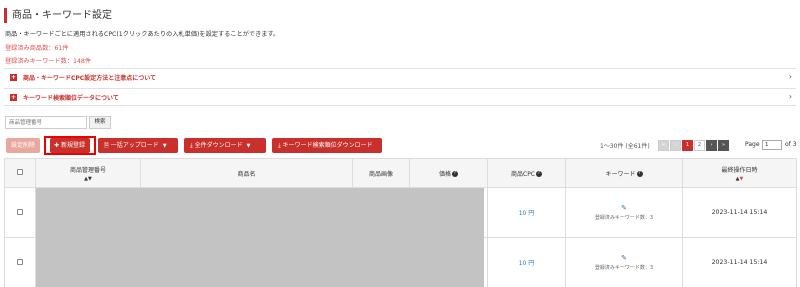 The height and width of the screenshot is (287, 800). I want to click on select-all-checkbox, so click(20, 172).